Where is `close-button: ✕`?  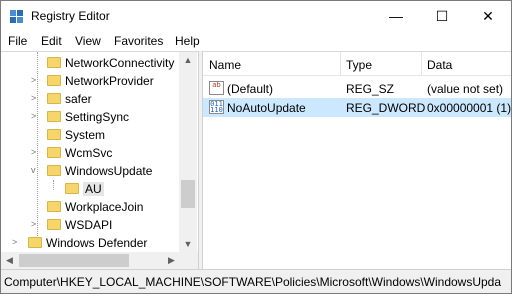
close-button: ✕ is located at coordinates (488, 16).